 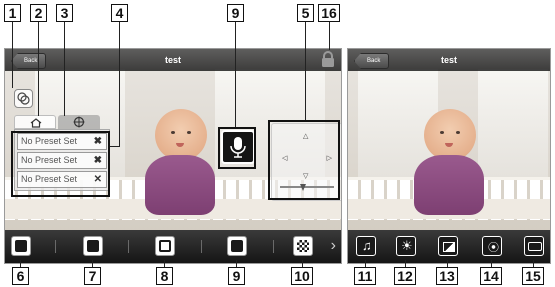 I want to click on focus-button: ⦿, so click(x=492, y=246).